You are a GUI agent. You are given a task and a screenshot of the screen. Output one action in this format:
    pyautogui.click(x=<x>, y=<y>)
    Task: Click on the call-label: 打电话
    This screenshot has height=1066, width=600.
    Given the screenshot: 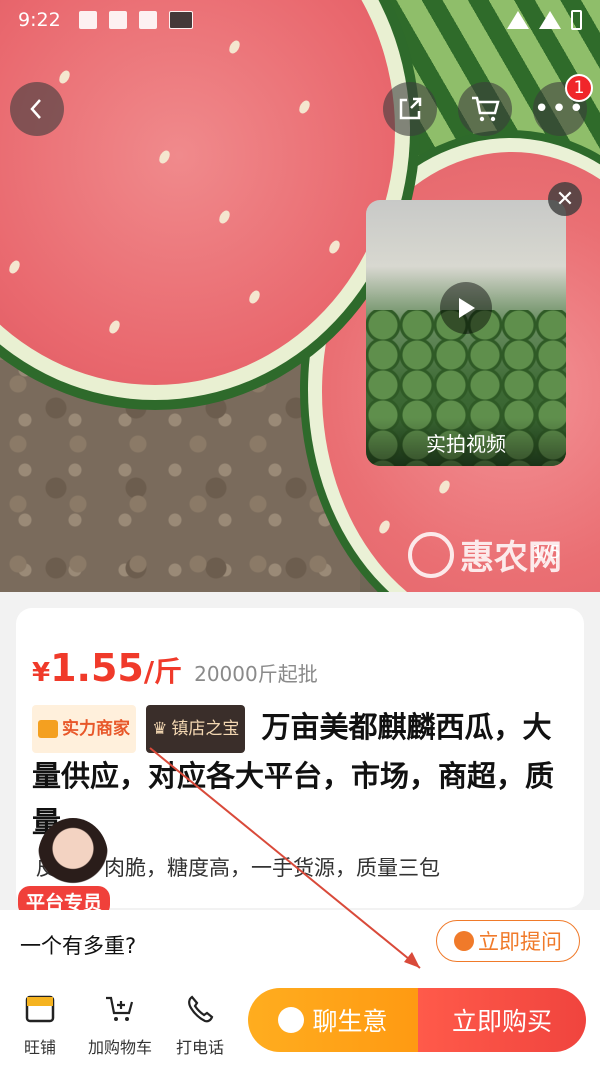 What is the action you would take?
    pyautogui.click(x=199, y=1047)
    